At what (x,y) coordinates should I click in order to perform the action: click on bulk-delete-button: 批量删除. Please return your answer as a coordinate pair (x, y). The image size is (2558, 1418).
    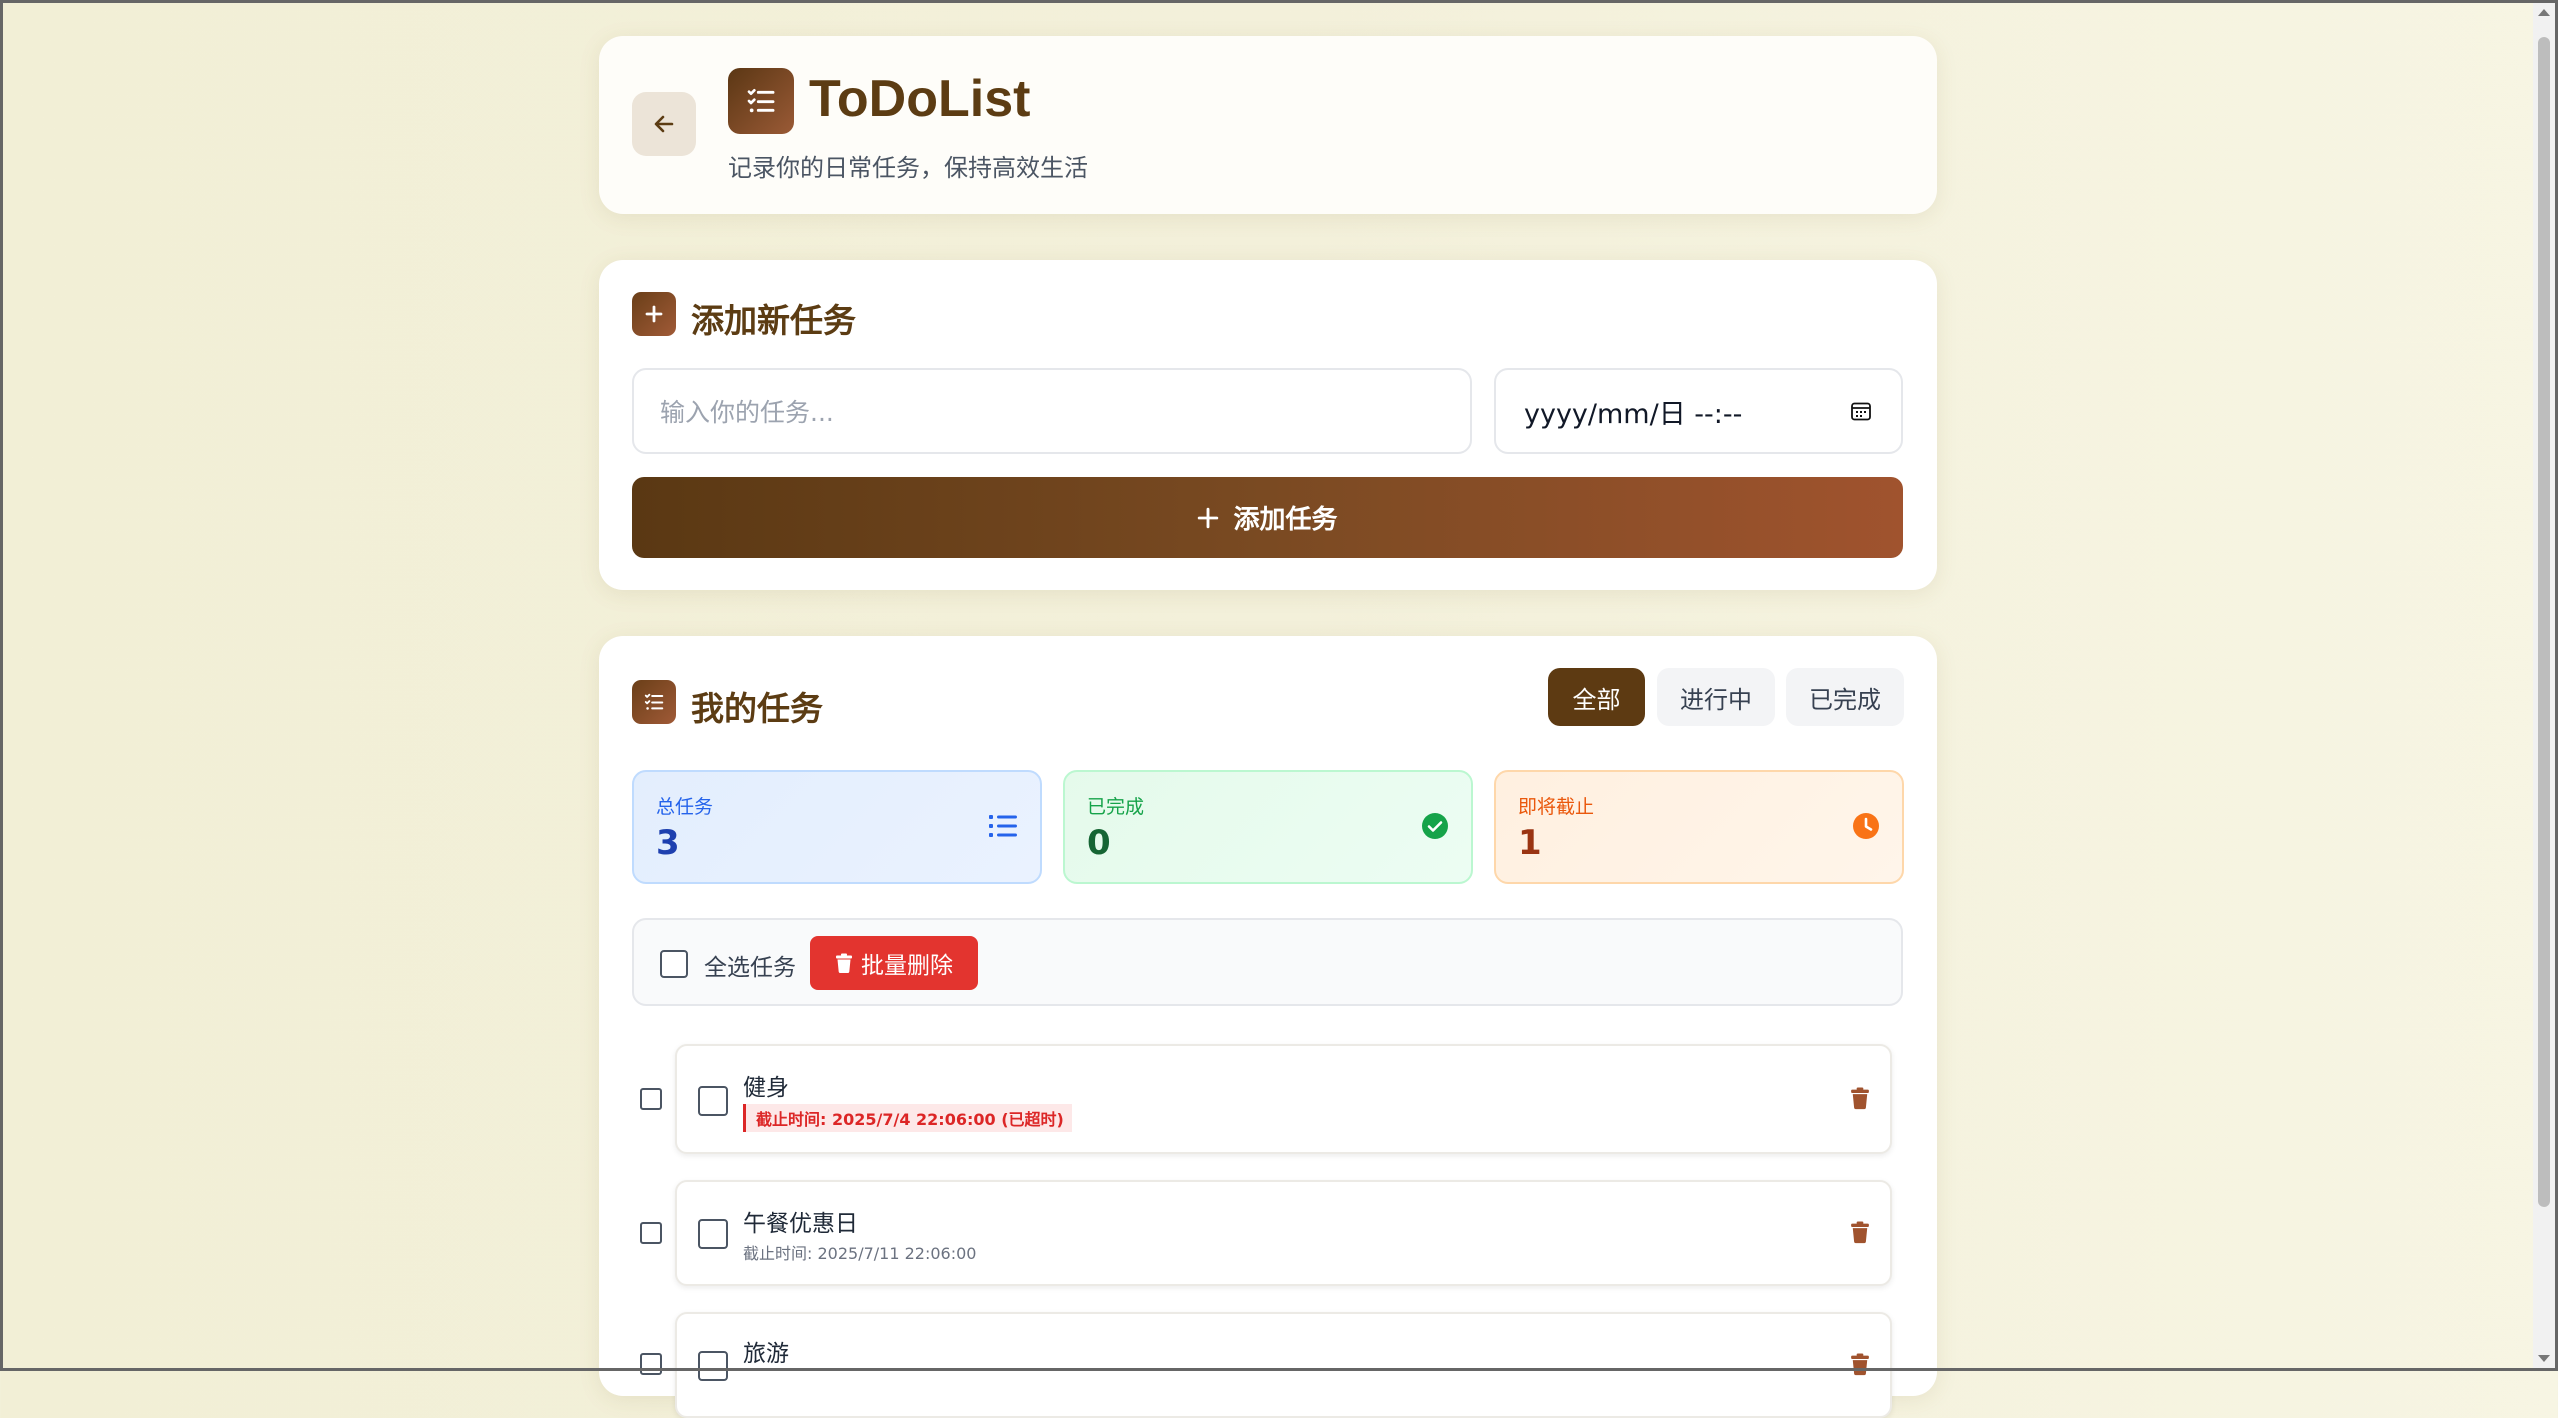
    Looking at the image, I should click on (894, 963).